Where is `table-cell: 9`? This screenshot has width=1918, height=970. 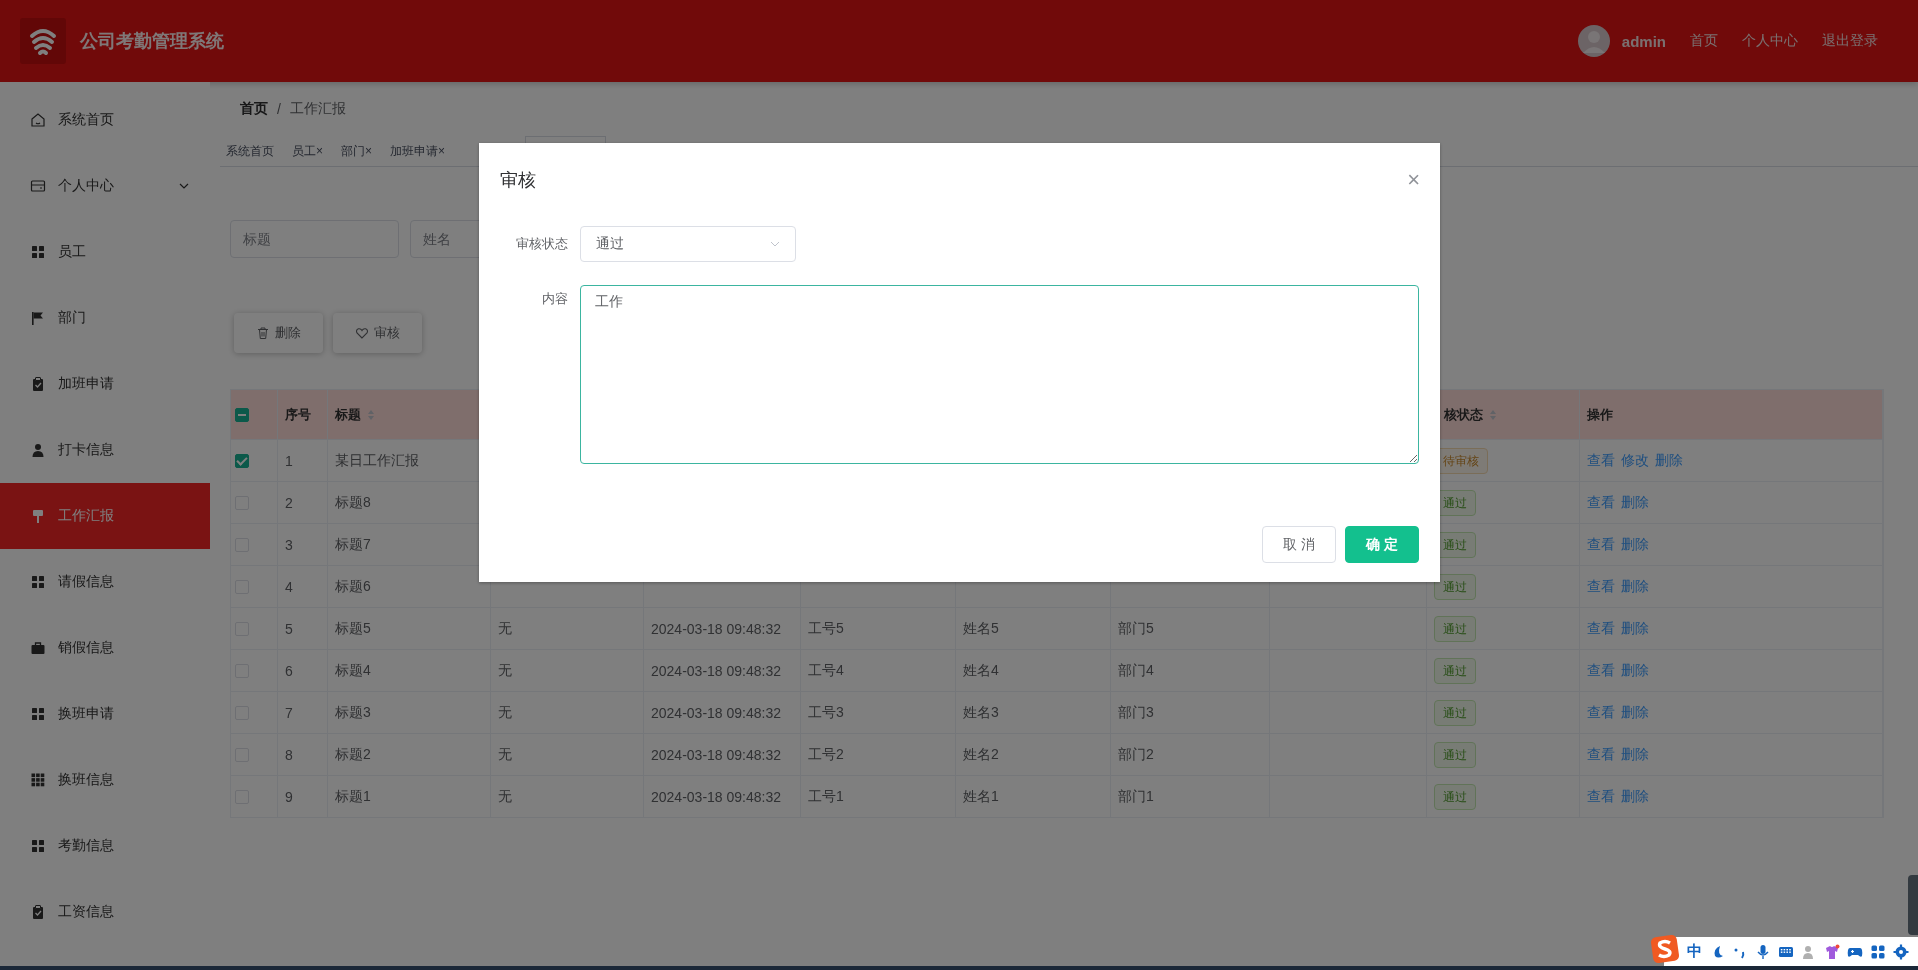 table-cell: 9 is located at coordinates (289, 796).